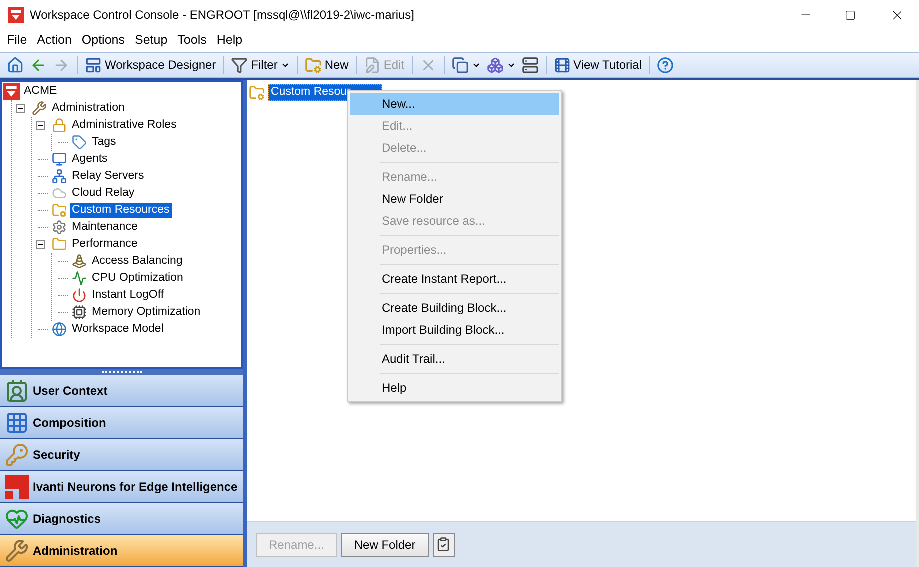 Image resolution: width=919 pixels, height=567 pixels. I want to click on action-button: New Folder, so click(385, 544).